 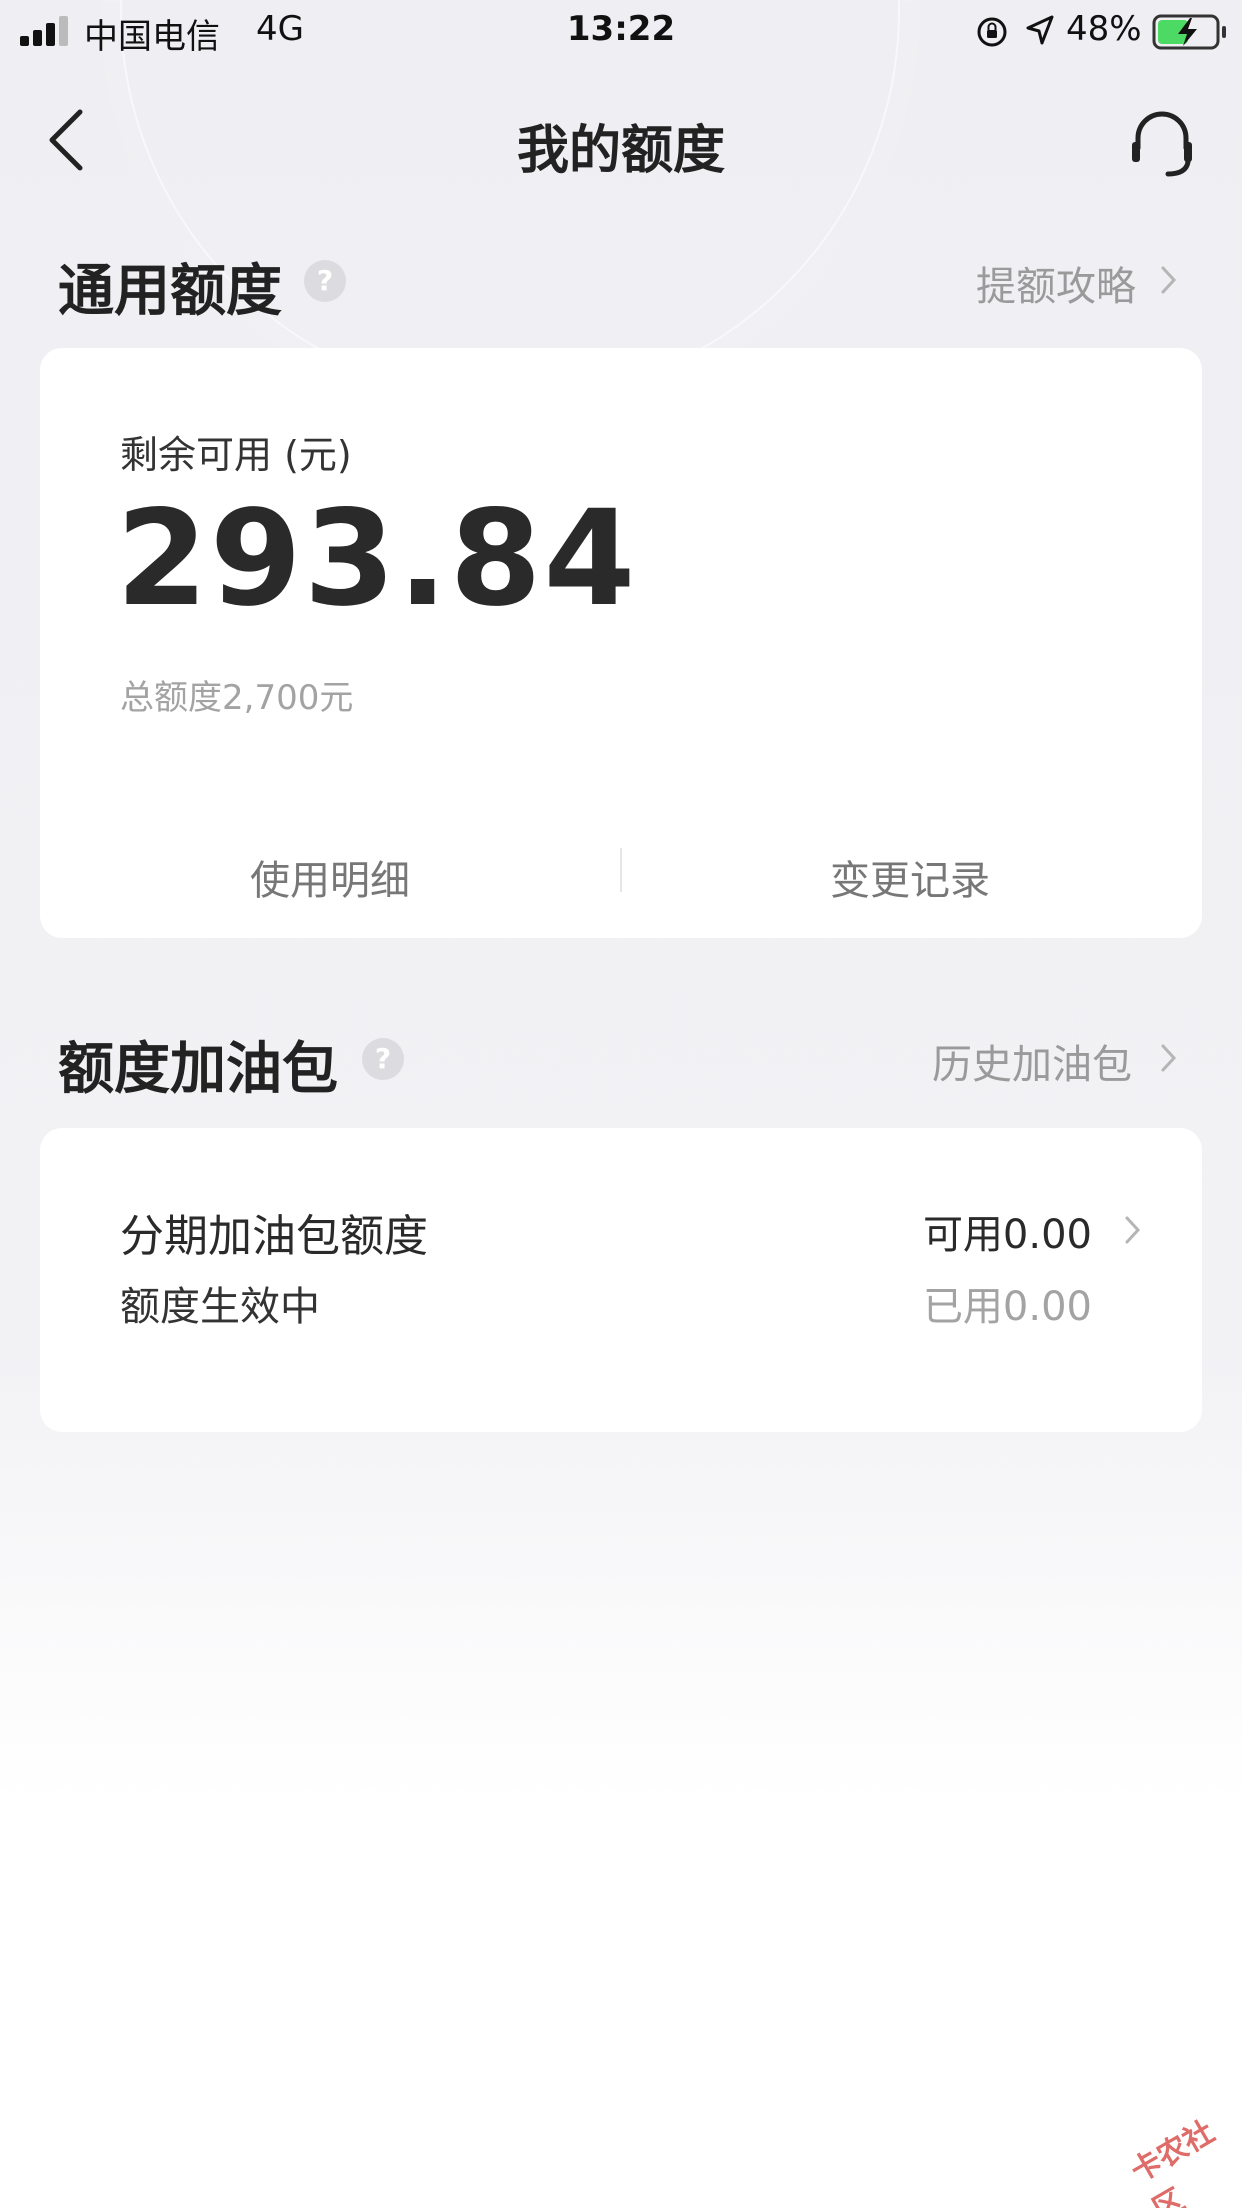 What do you see at coordinates (170, 291) in the screenshot?
I see `general-quota-title: 通用额度` at bounding box center [170, 291].